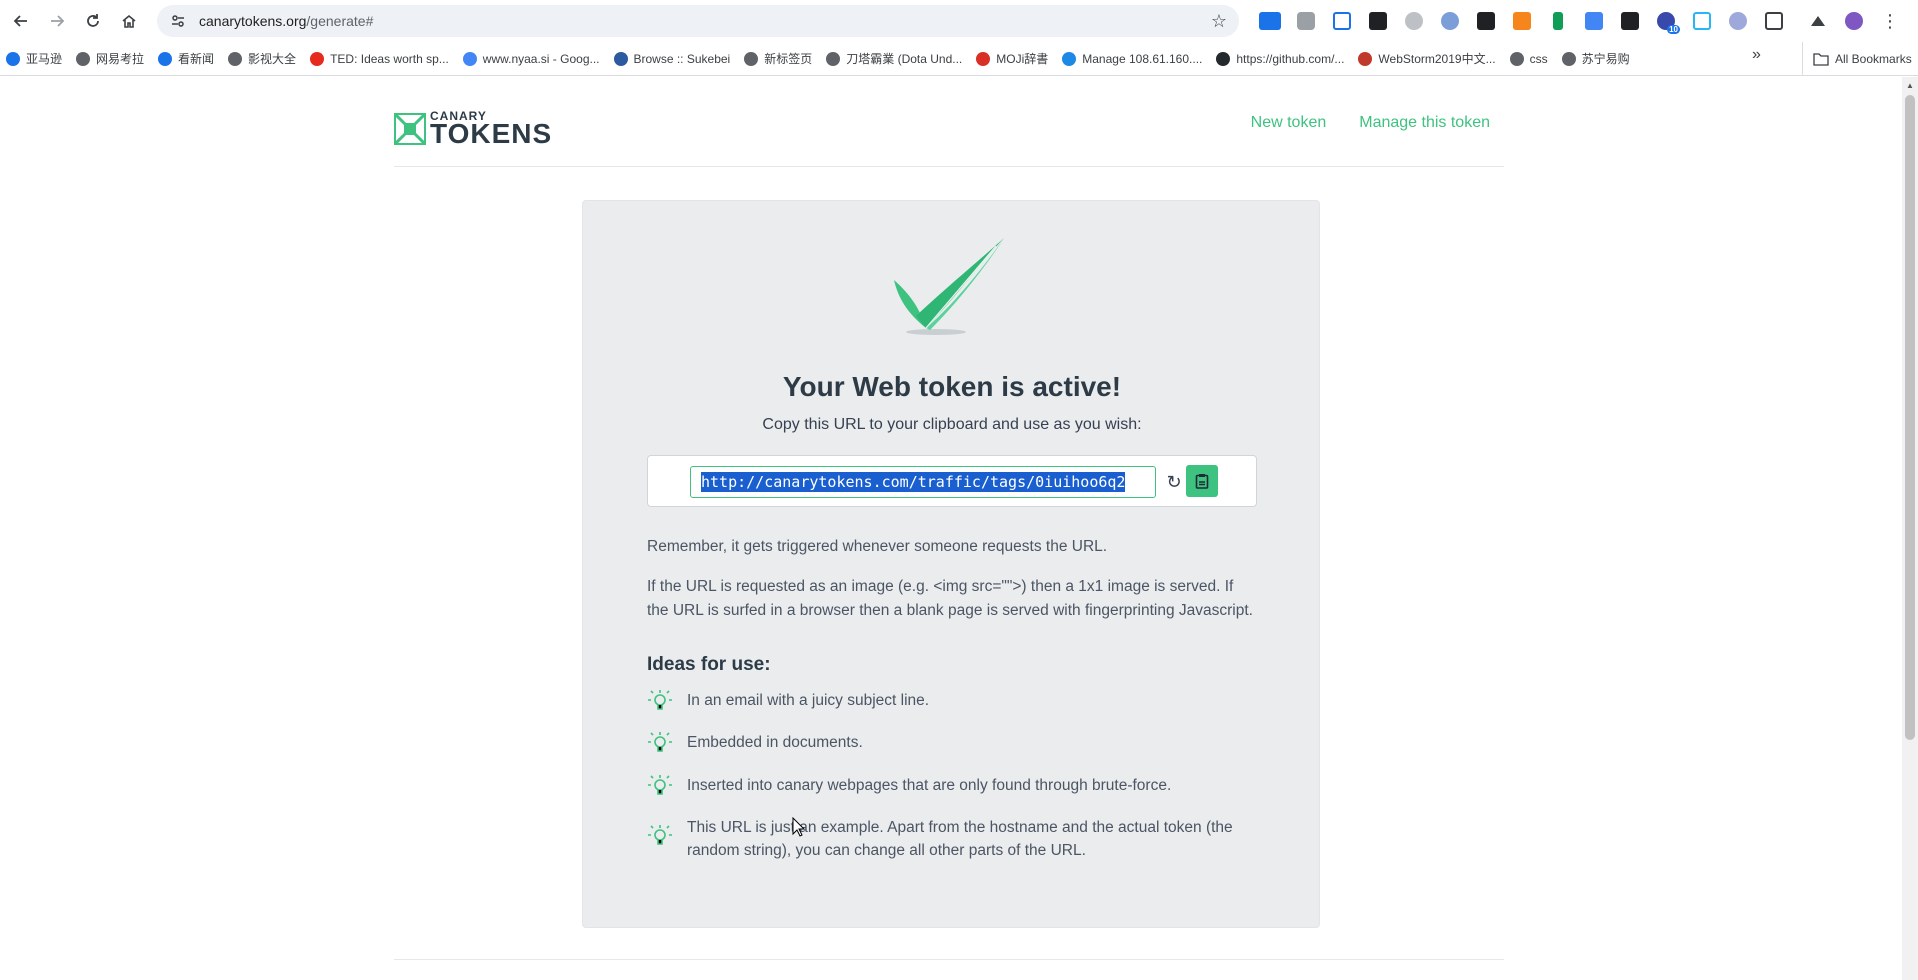 Image resolution: width=1918 pixels, height=980 pixels. I want to click on url-host: canarytokens.org, so click(253, 21).